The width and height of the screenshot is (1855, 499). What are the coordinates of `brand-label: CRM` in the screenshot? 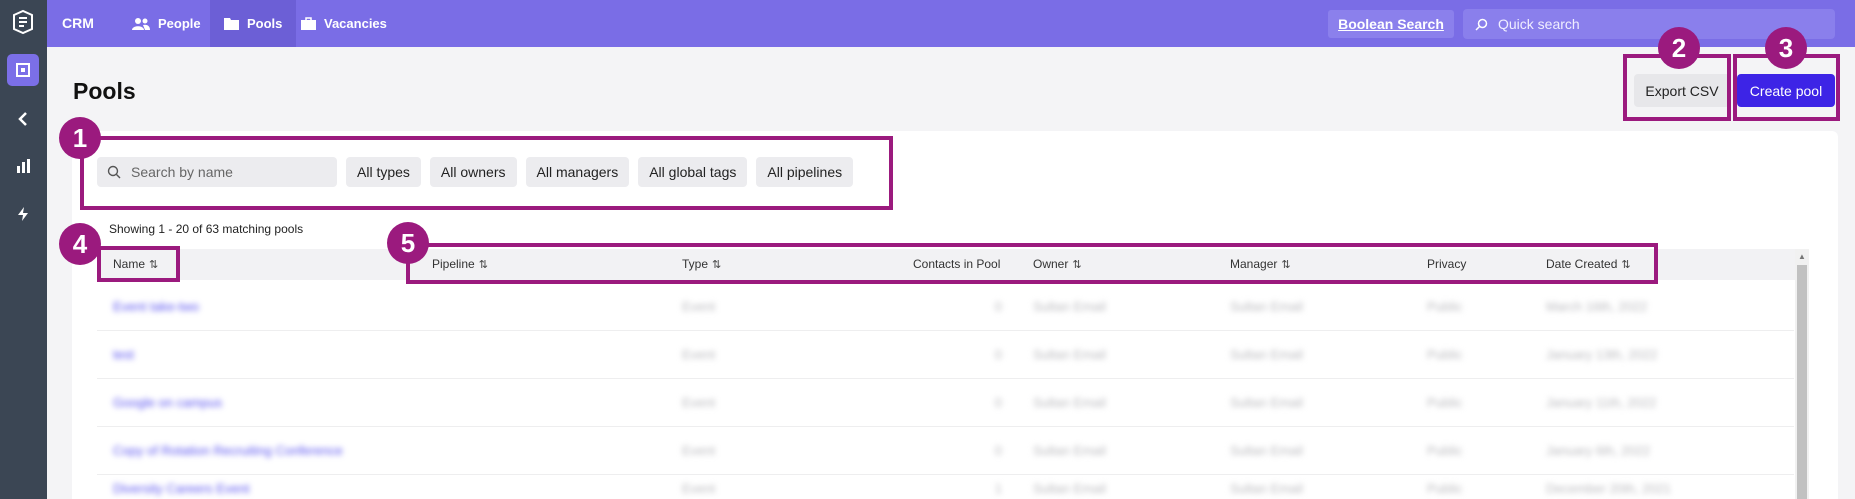 It's located at (78, 23).